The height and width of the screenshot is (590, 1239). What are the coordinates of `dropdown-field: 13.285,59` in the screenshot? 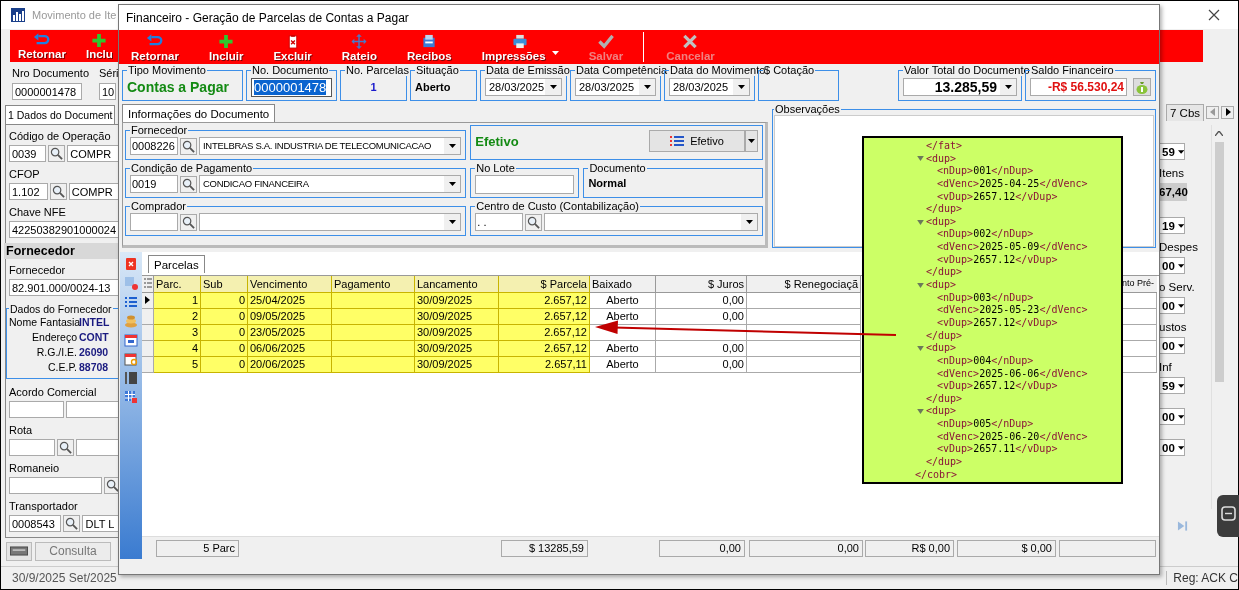 It's located at (960, 87).